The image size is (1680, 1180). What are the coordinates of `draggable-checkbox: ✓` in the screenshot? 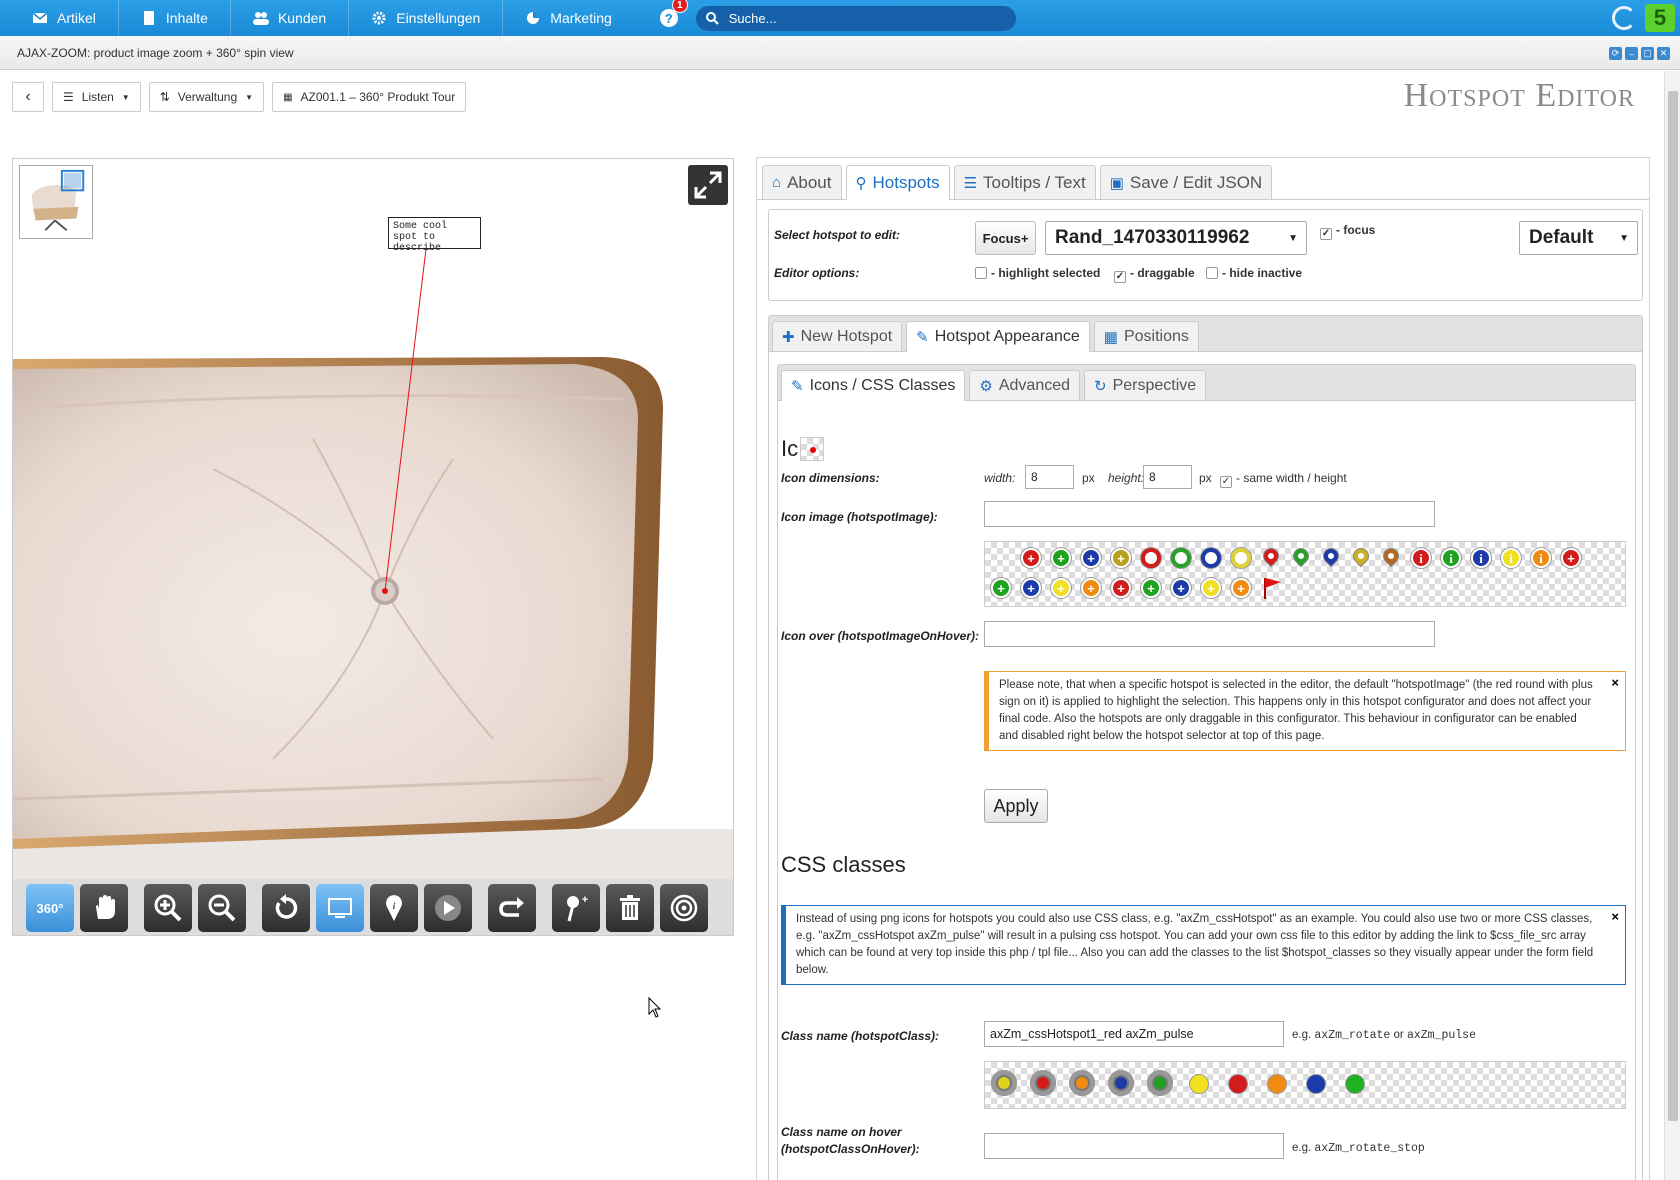 It's located at (1120, 277).